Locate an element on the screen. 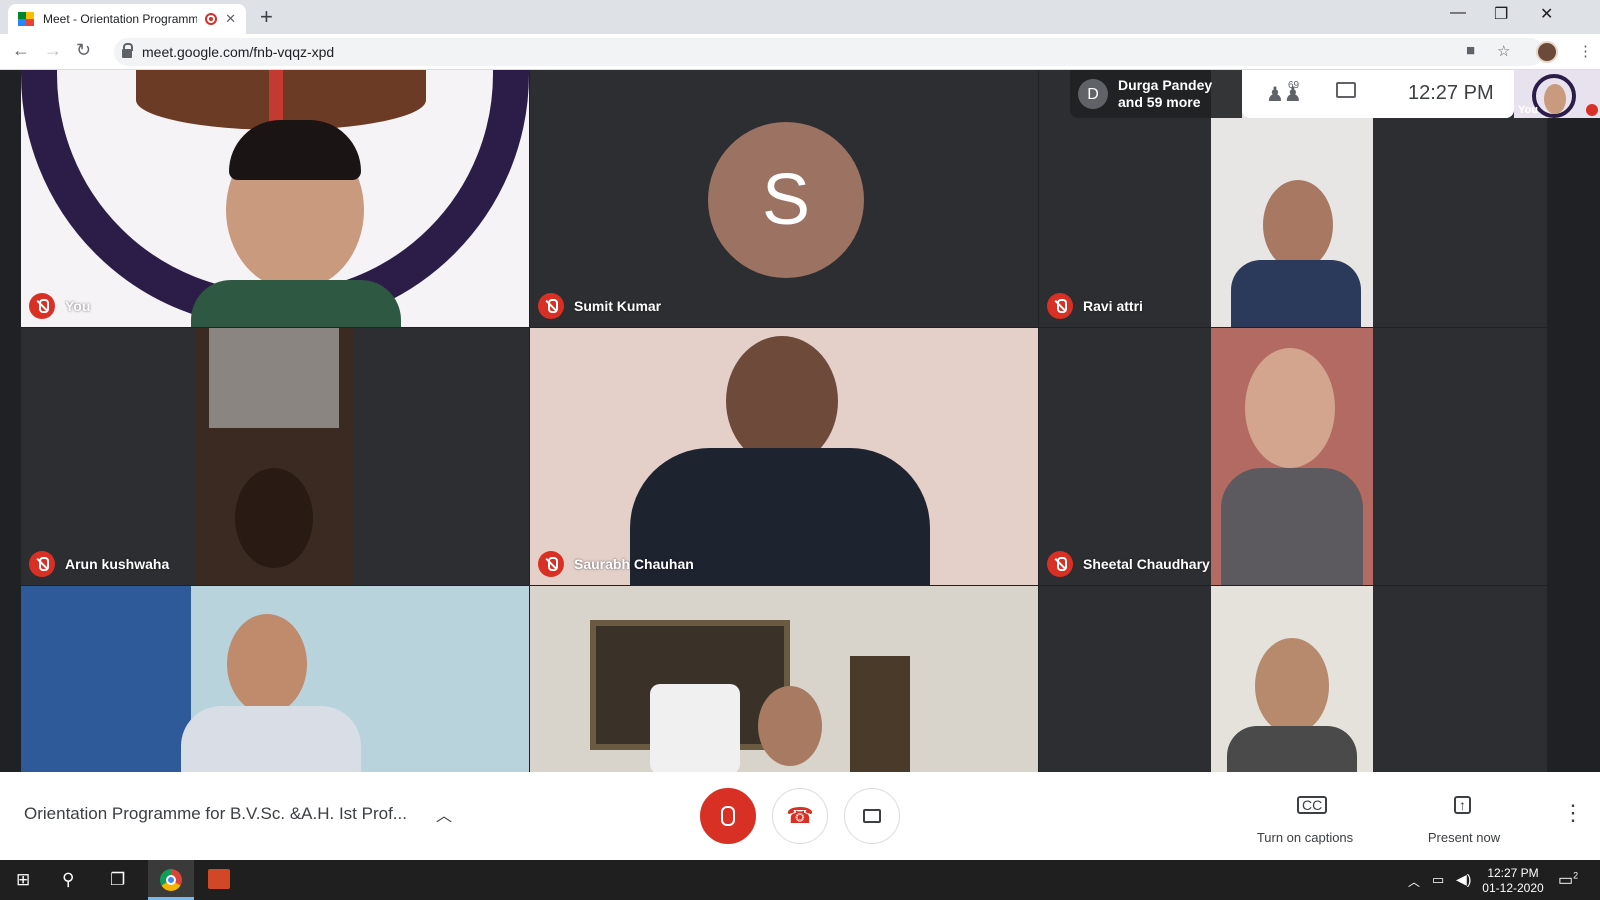  new-tab-button: + is located at coordinates (266, 17).